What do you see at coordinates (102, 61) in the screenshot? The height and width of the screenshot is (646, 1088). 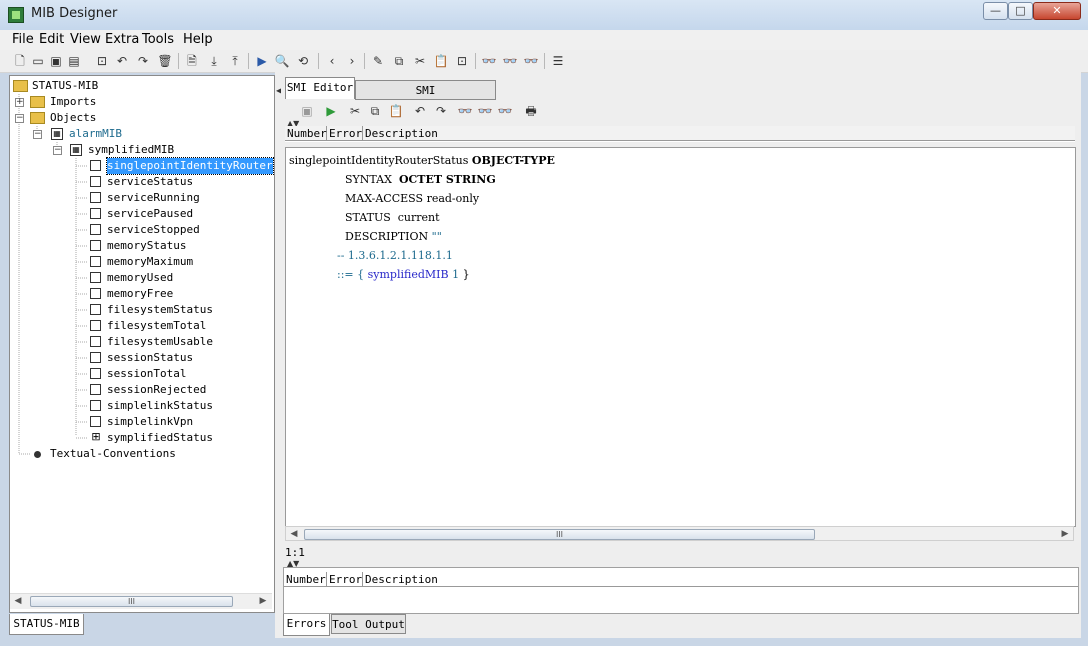 I see `compile-icon: ⊡` at bounding box center [102, 61].